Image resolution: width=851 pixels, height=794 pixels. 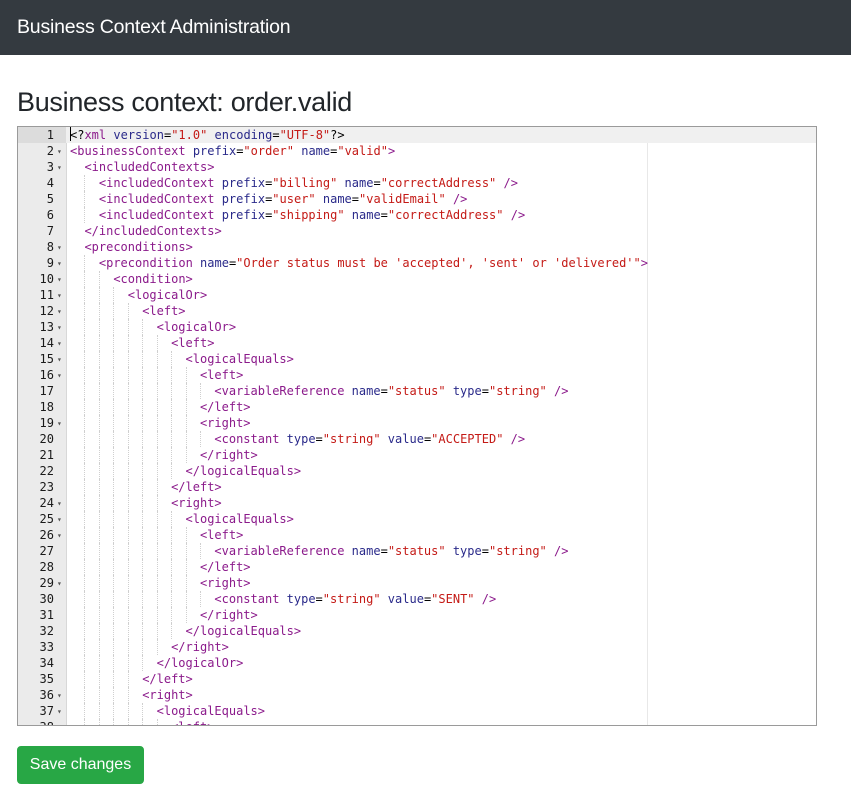 What do you see at coordinates (417, 519) in the screenshot?
I see `code-line: 25 ▾ <logicalEquals>` at bounding box center [417, 519].